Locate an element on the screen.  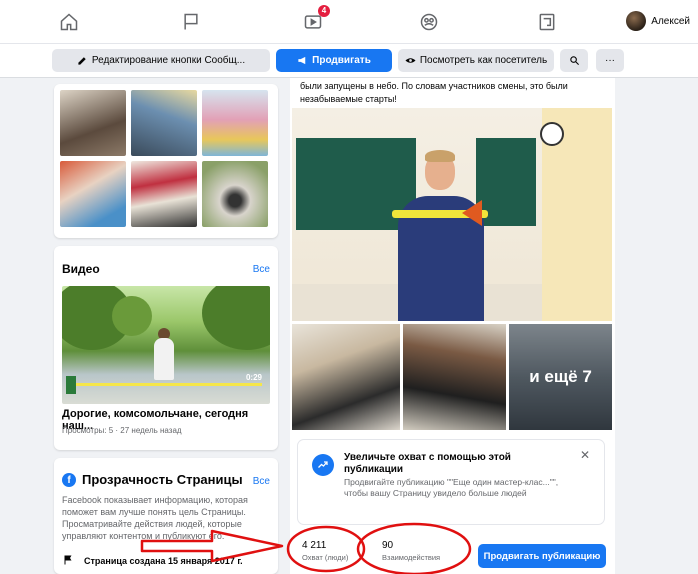
promote-label: Продвигать is located at coordinates (341, 60).